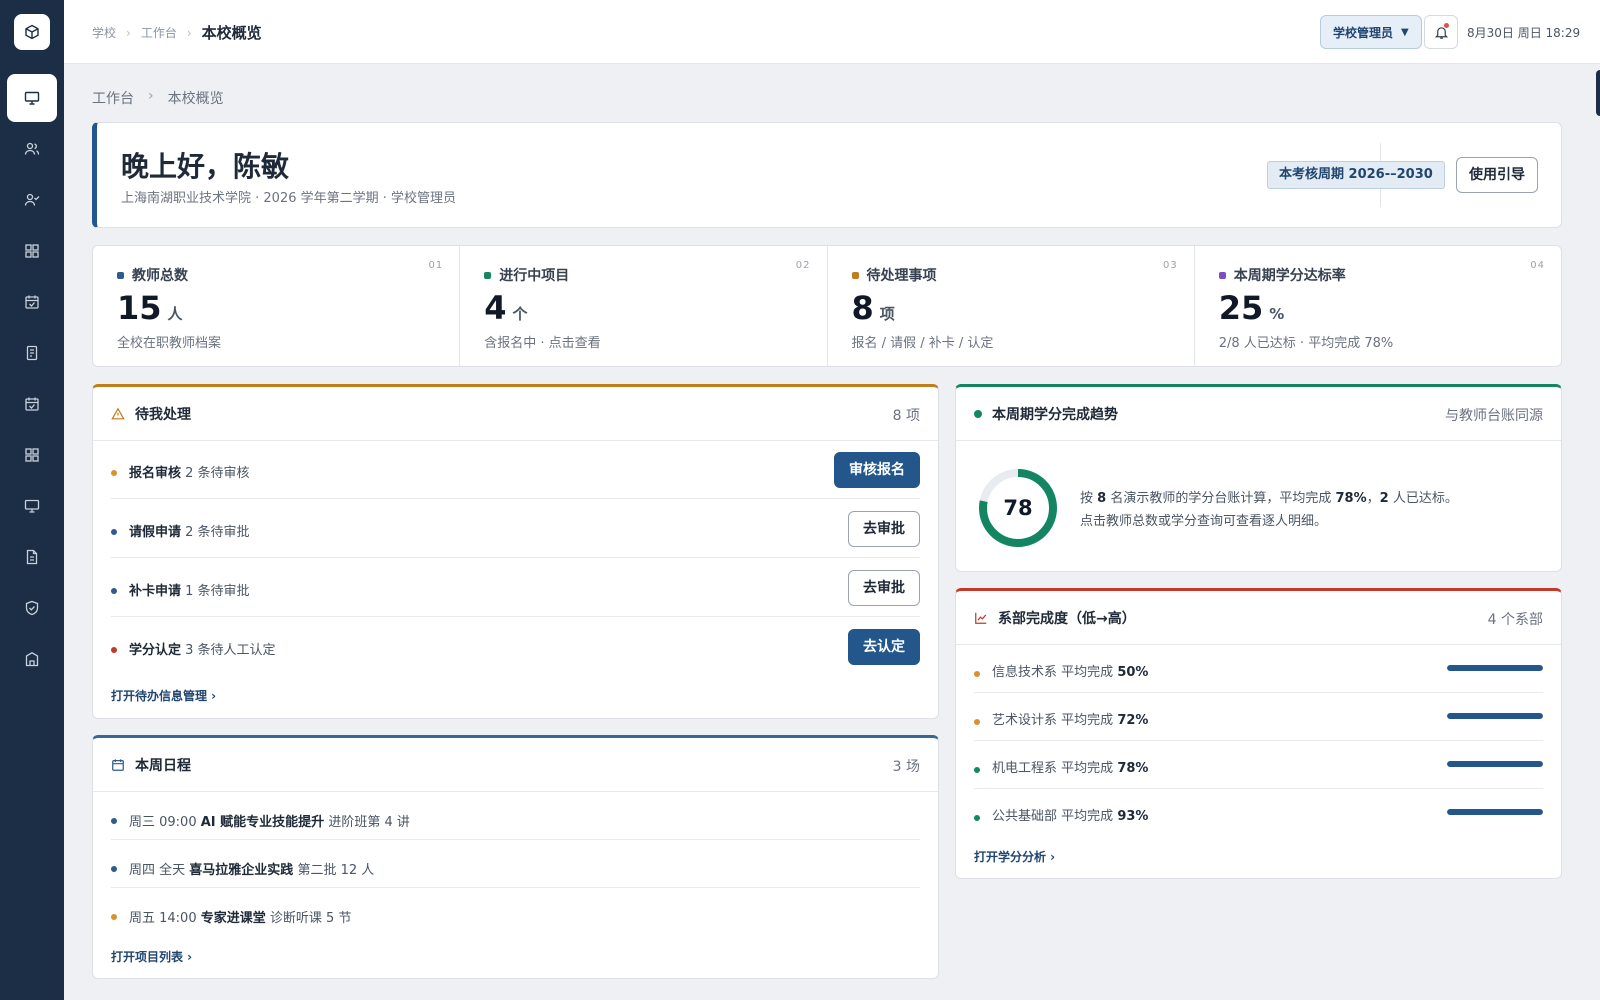 The height and width of the screenshot is (1000, 1600). I want to click on pending-detail: 2 条待审批, so click(217, 532).